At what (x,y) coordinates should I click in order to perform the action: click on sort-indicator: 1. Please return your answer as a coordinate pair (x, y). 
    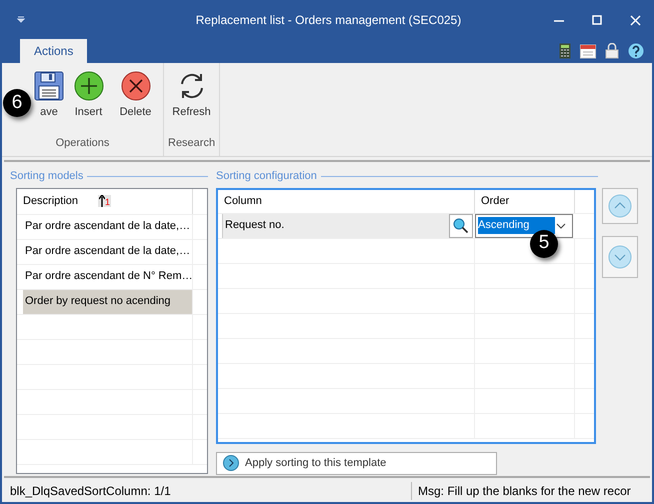
    Looking at the image, I should click on (105, 201).